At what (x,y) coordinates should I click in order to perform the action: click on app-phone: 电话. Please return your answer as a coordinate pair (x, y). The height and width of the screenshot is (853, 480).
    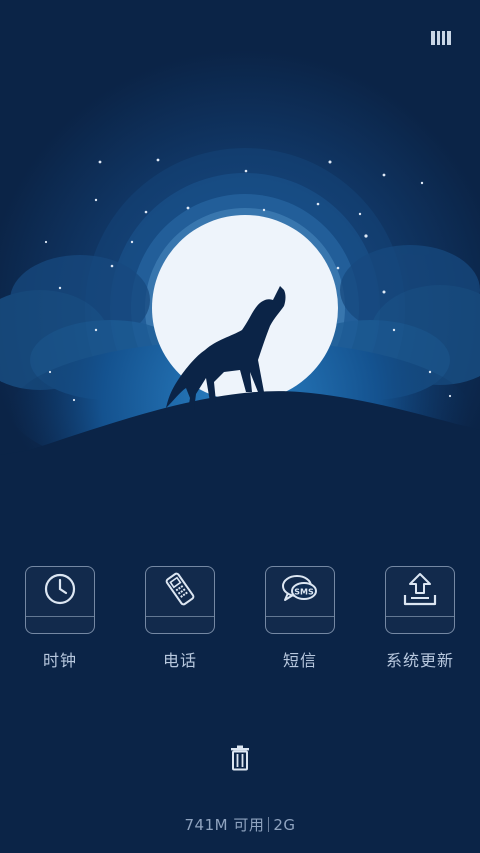
    Looking at the image, I should click on (180, 618).